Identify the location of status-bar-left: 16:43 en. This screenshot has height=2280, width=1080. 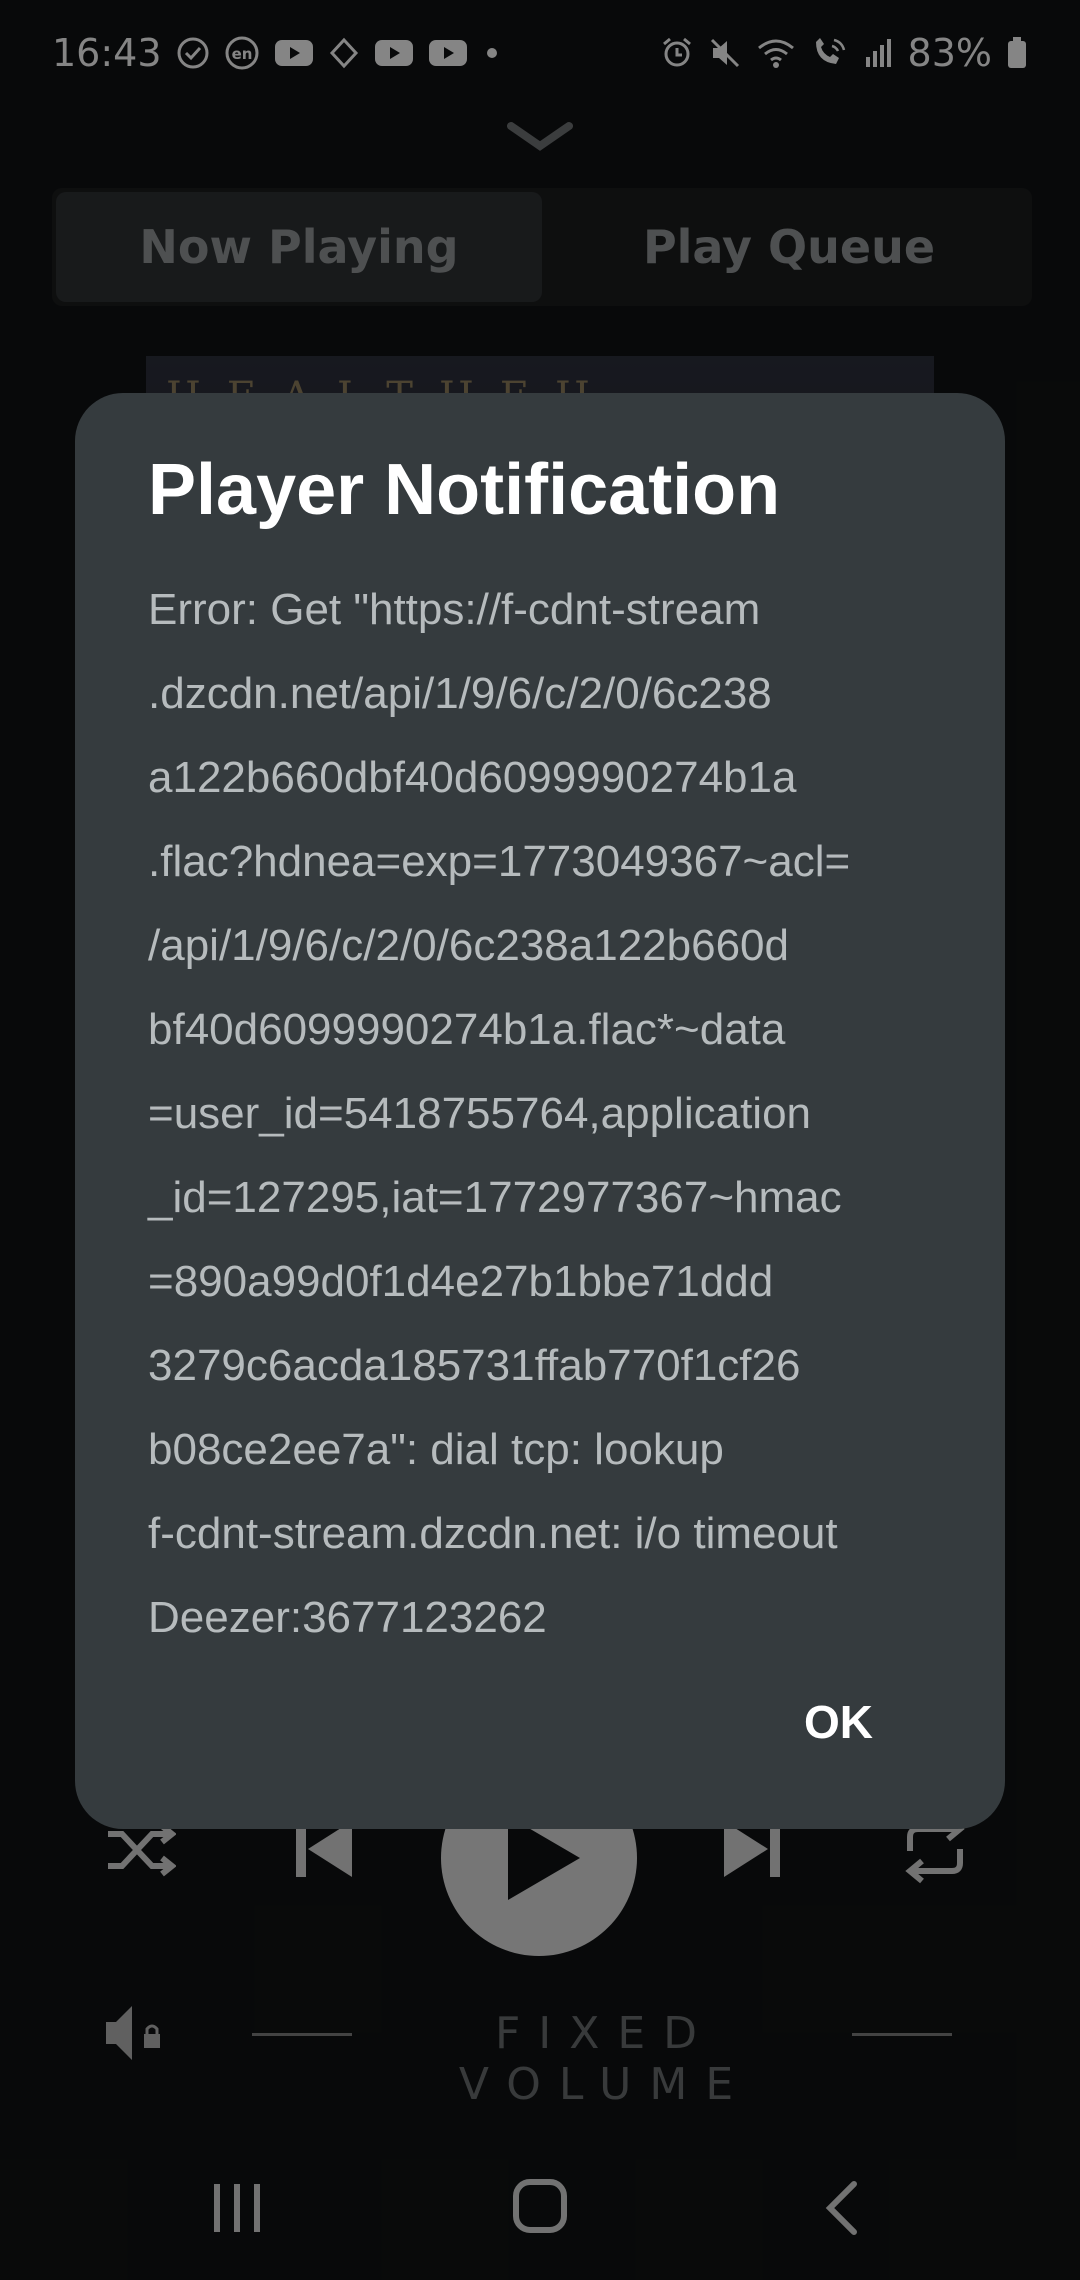
(277, 53).